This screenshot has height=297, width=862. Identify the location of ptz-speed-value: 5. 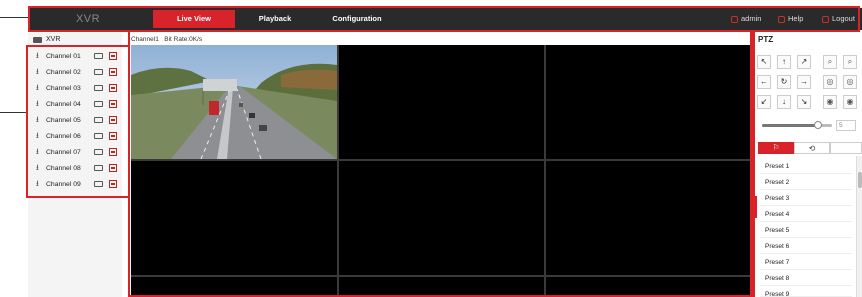
(846, 125).